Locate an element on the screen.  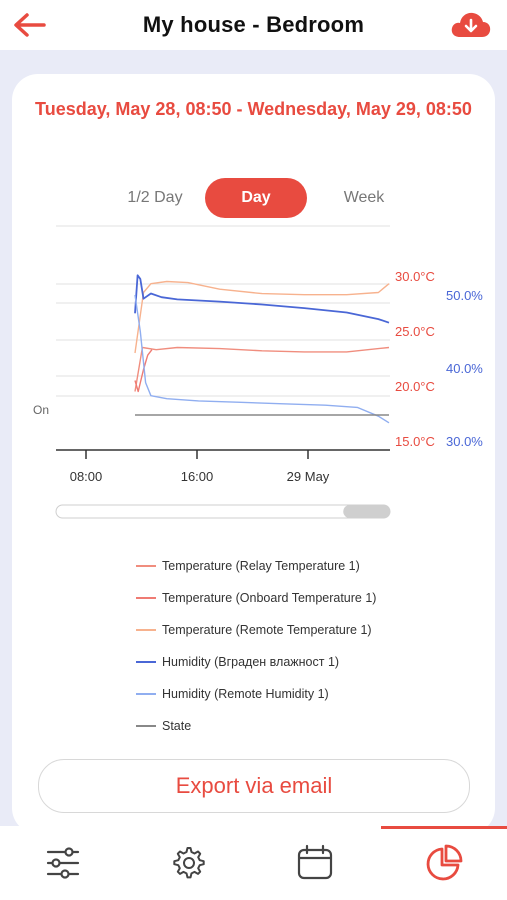
pie-chart-icon is located at coordinates (444, 862).